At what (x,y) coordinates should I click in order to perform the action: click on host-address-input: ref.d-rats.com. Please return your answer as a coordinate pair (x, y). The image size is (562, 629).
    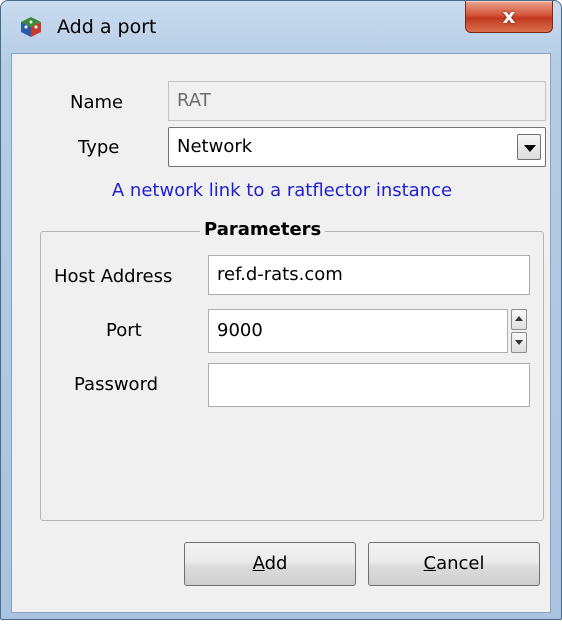
    Looking at the image, I should click on (369, 275).